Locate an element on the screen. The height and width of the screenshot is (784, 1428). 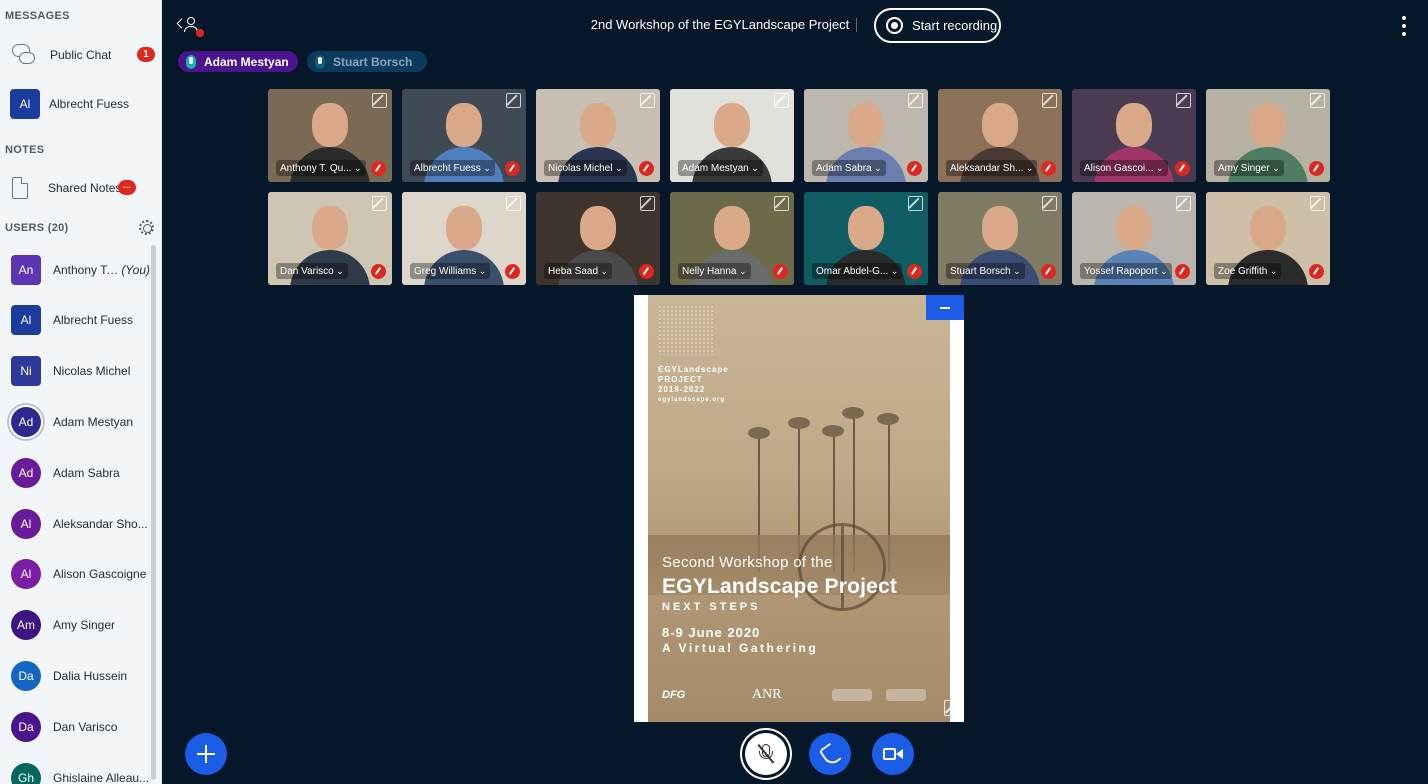
public-chat-item: Public Chat 1 is located at coordinates (80, 55).